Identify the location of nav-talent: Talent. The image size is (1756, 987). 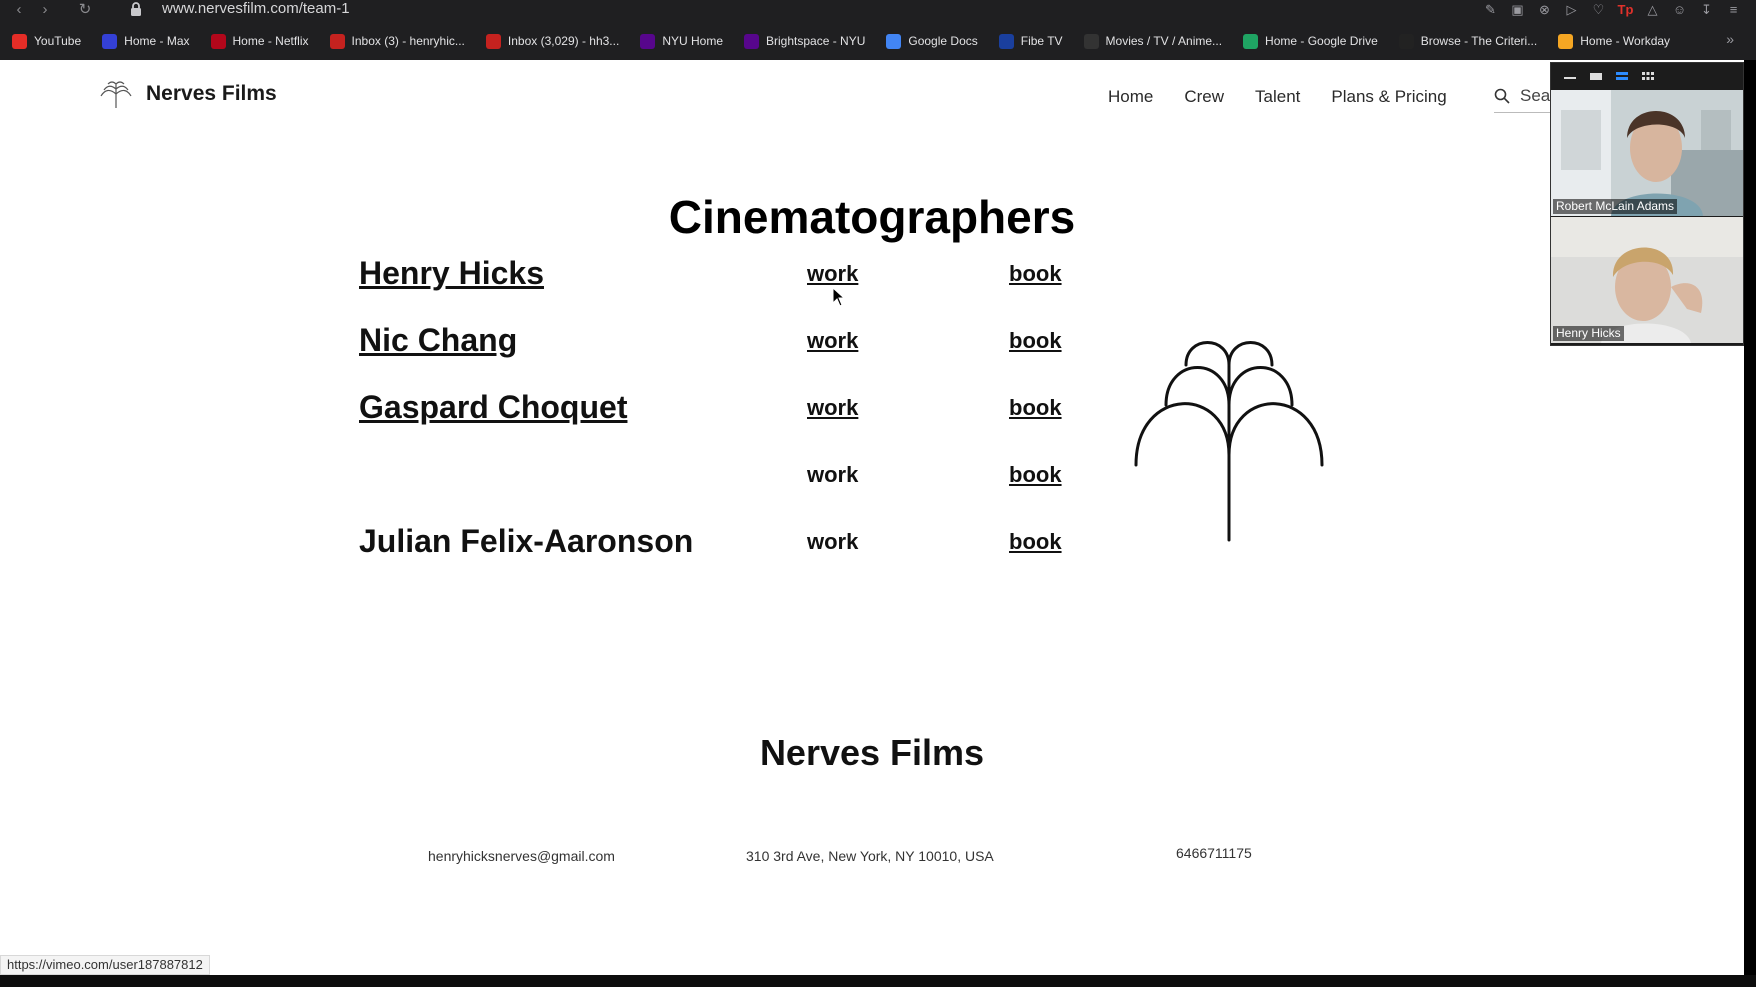
(1277, 97).